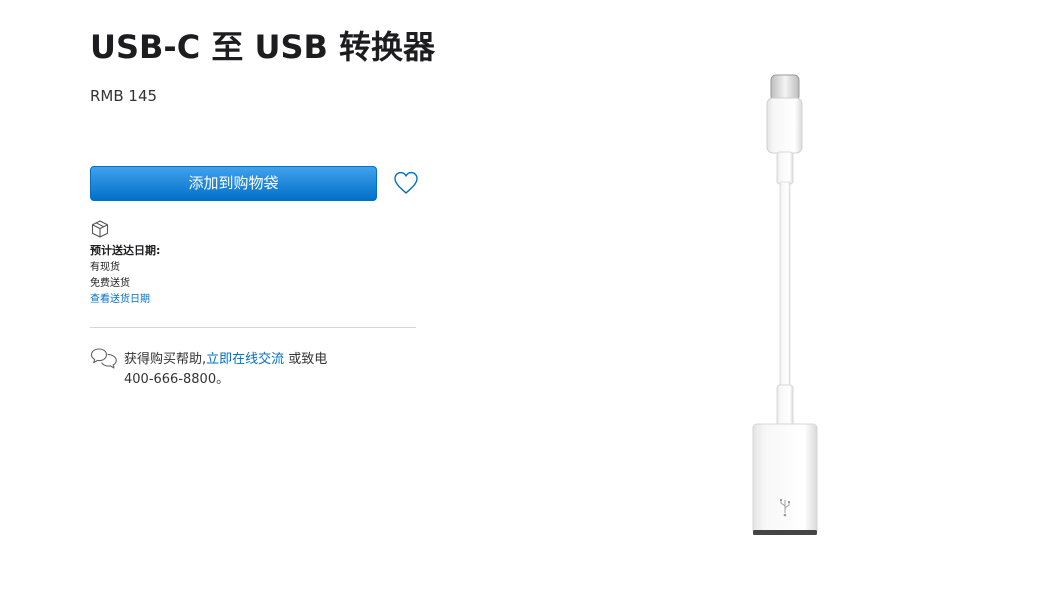 Image resolution: width=1037 pixels, height=601 pixels. Describe the element at coordinates (253, 327) in the screenshot. I see `divider` at that location.